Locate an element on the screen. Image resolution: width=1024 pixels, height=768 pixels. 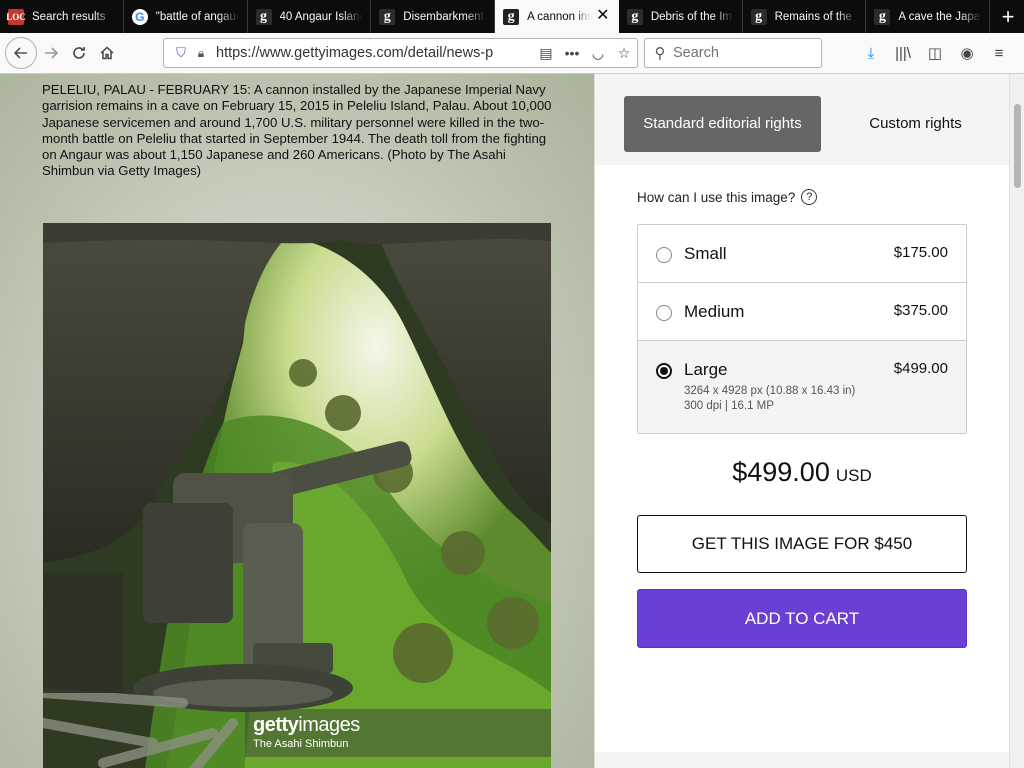
panel-footer-band is located at coordinates (802, 760).